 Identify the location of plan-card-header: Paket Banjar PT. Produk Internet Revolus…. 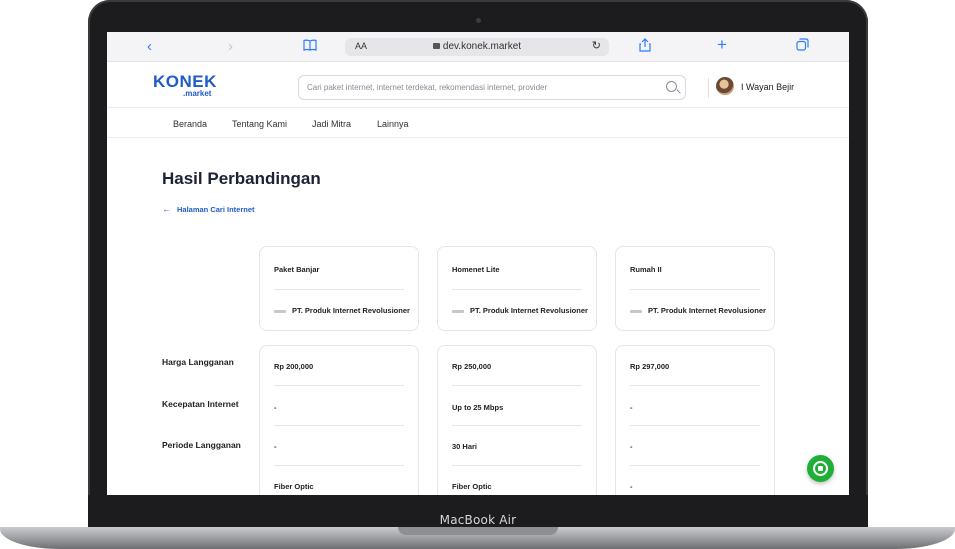
(339, 288).